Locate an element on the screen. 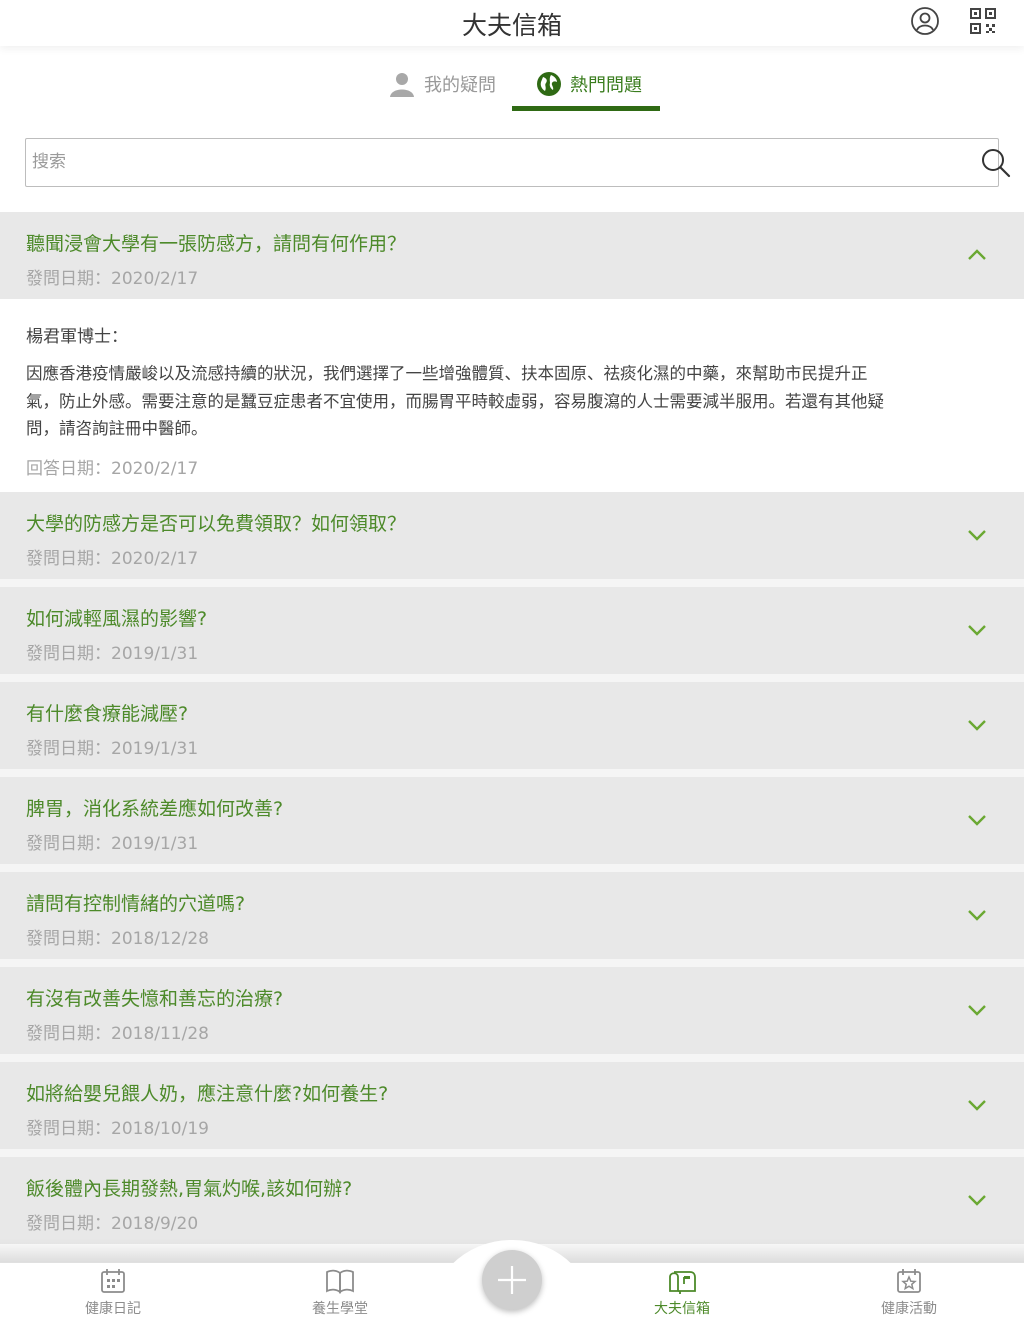  answer-author: 楊君軍博士： is located at coordinates (77, 337).